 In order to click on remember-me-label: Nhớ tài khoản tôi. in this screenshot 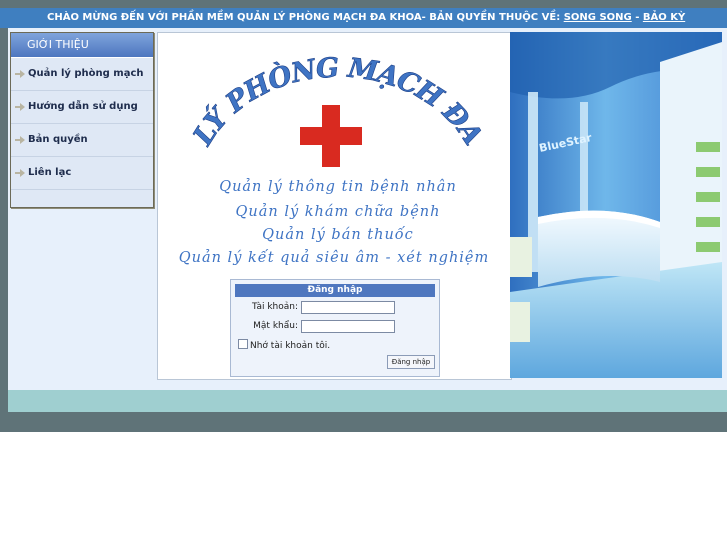, I will do `click(290, 346)`.